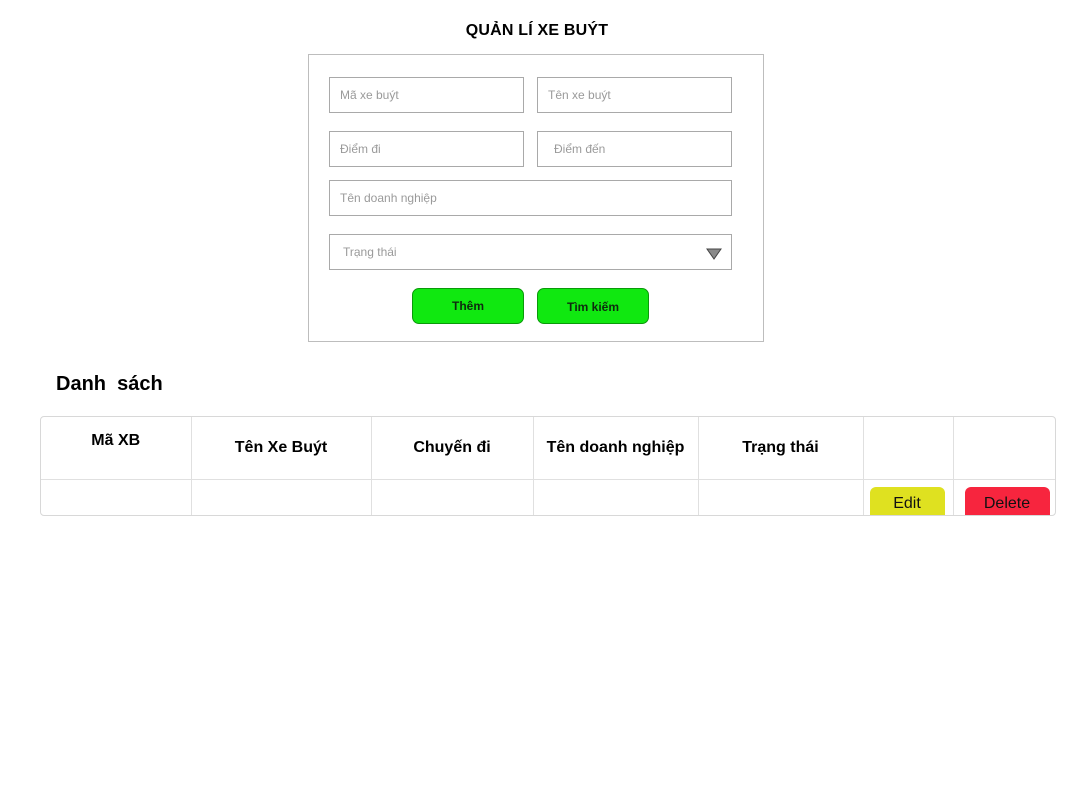 The image size is (1086, 793). I want to click on cell-edit-action: Edit, so click(908, 497).